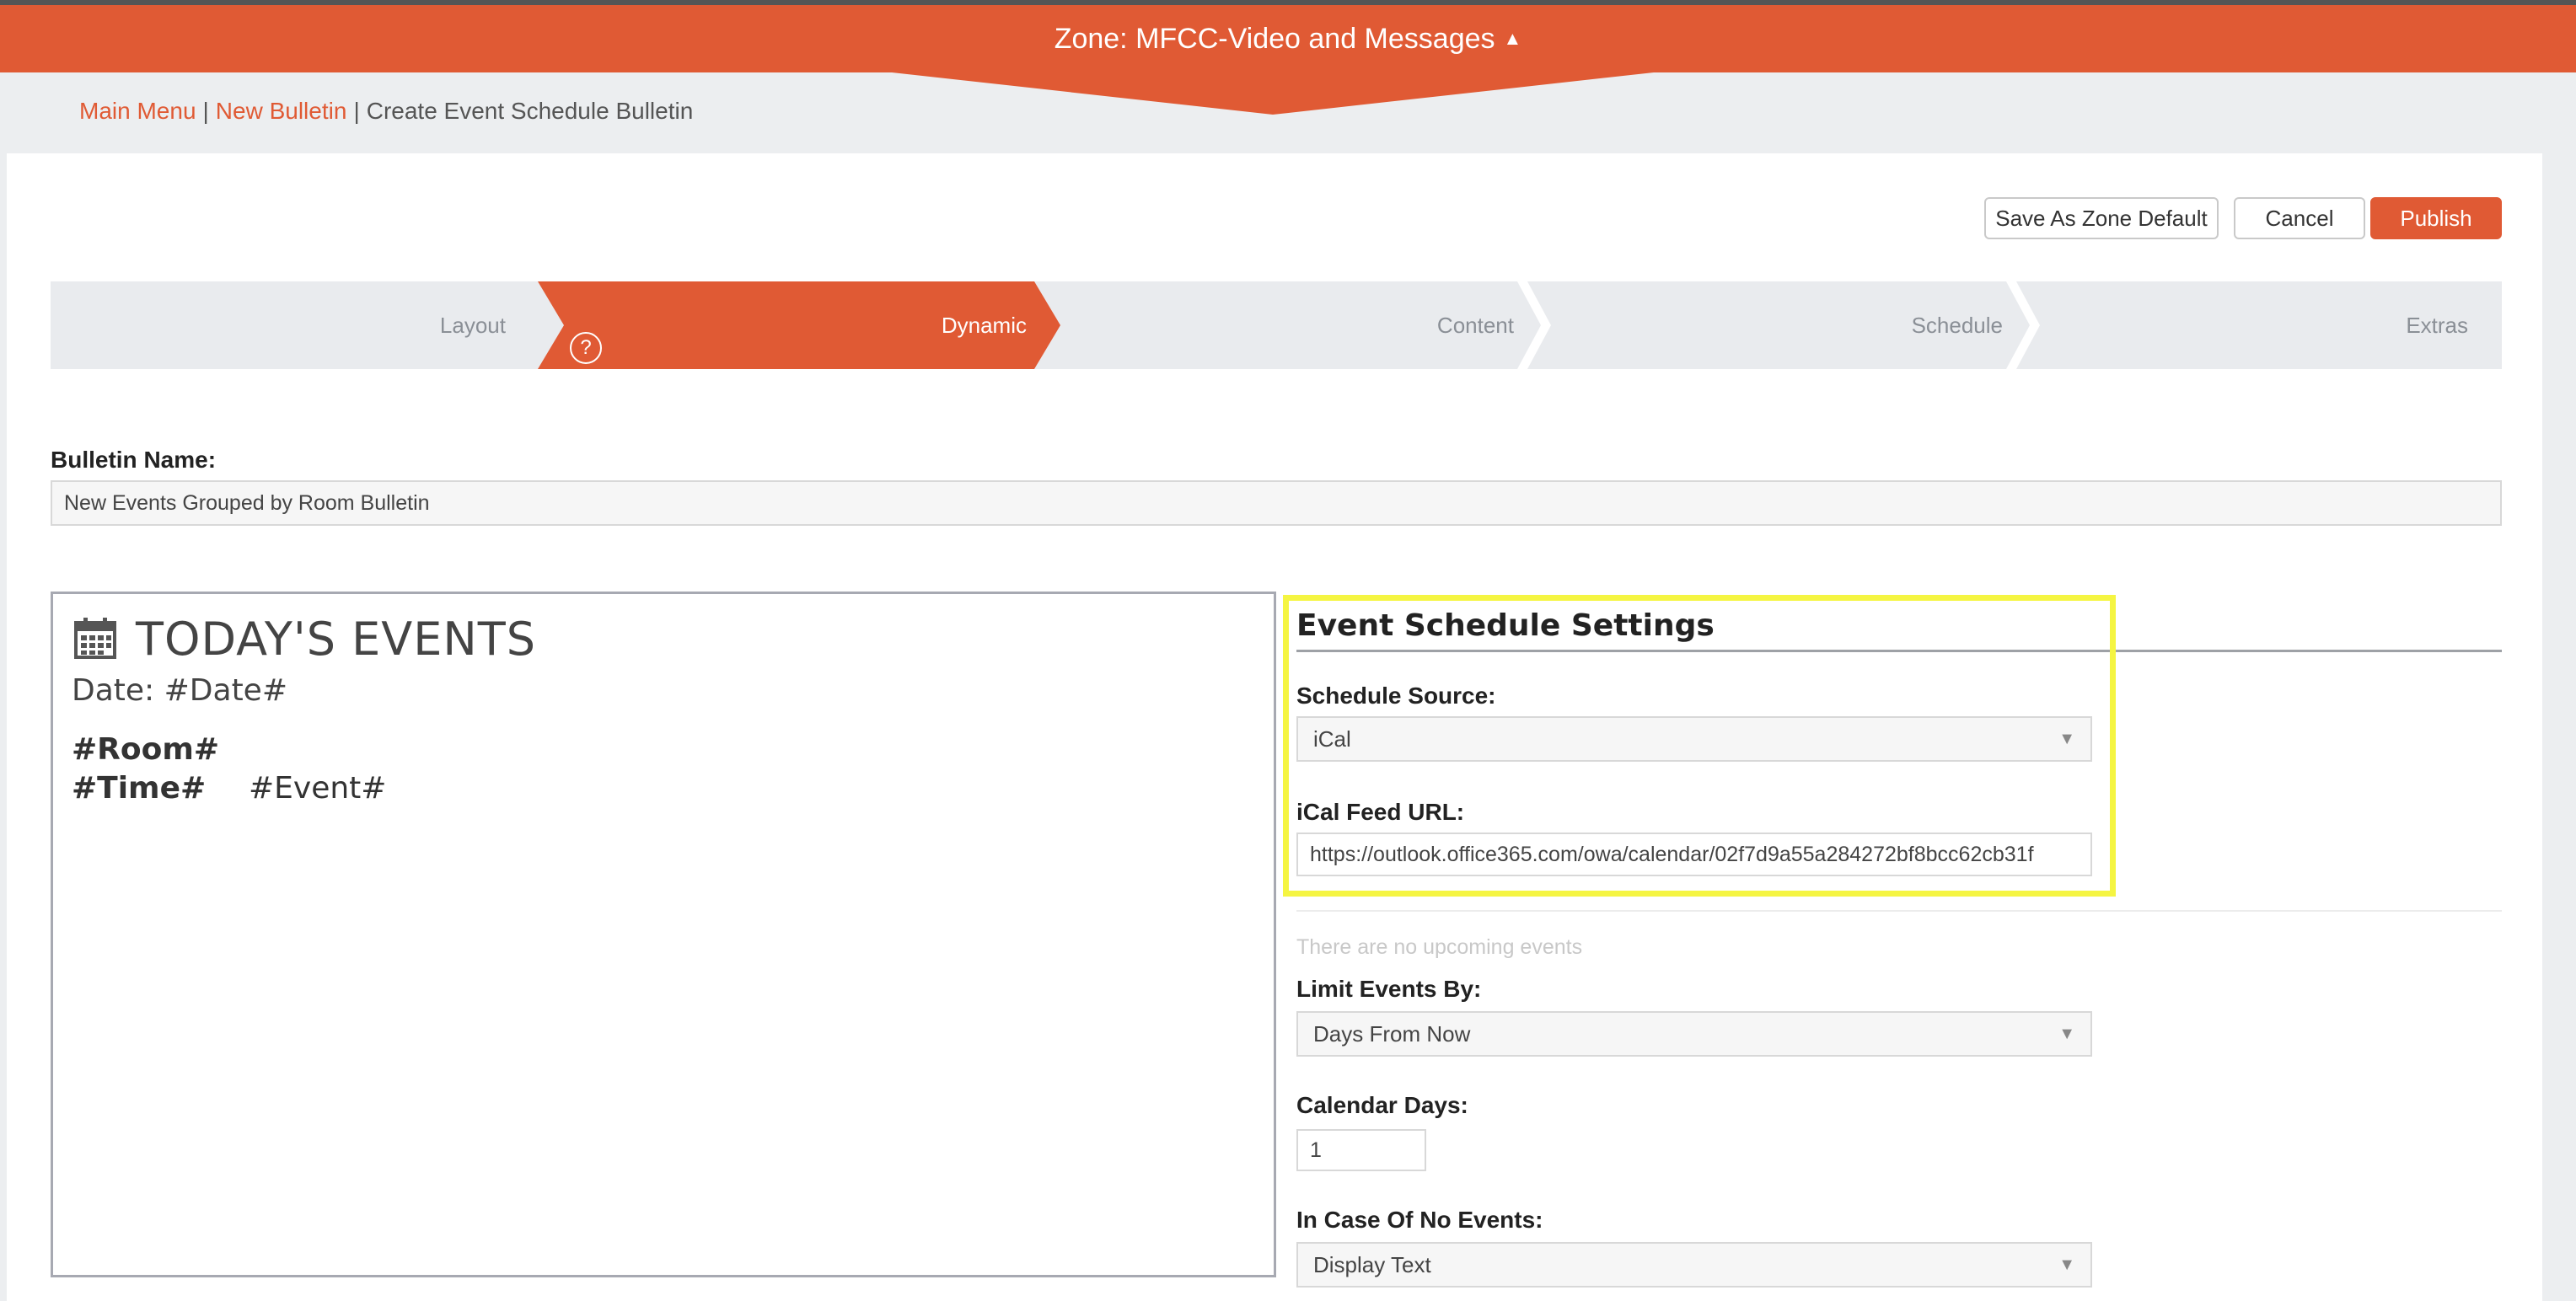  What do you see at coordinates (1389, 989) in the screenshot?
I see `limit-events-label: Limit Events By:` at bounding box center [1389, 989].